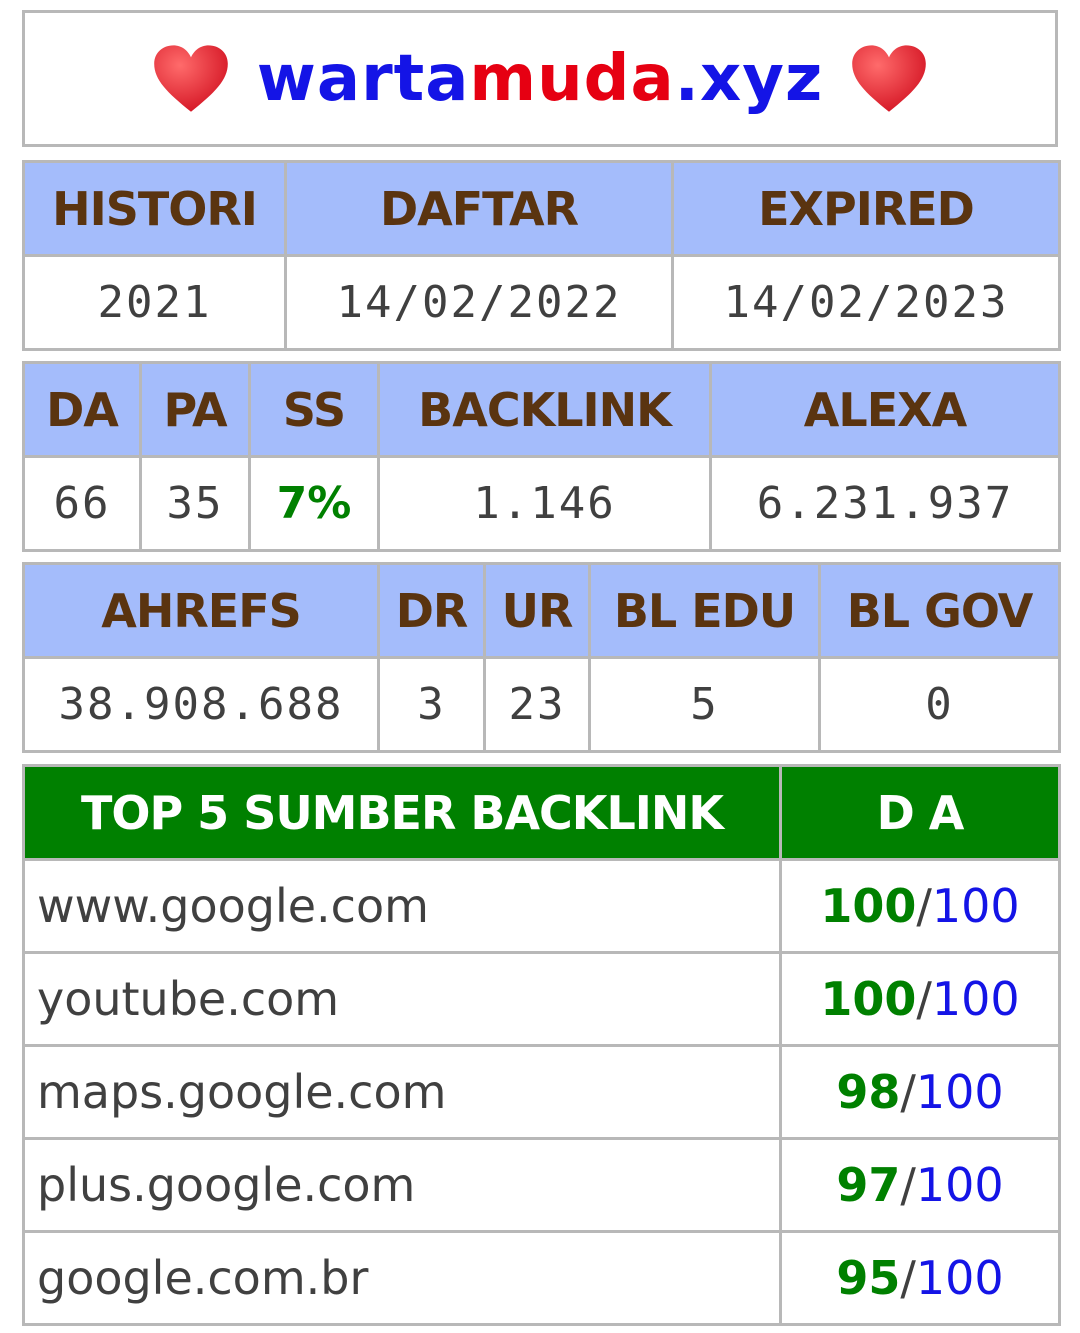 The height and width of the screenshot is (1333, 1080). What do you see at coordinates (544, 409) in the screenshot?
I see `header-backlink: BACKLINK` at bounding box center [544, 409].